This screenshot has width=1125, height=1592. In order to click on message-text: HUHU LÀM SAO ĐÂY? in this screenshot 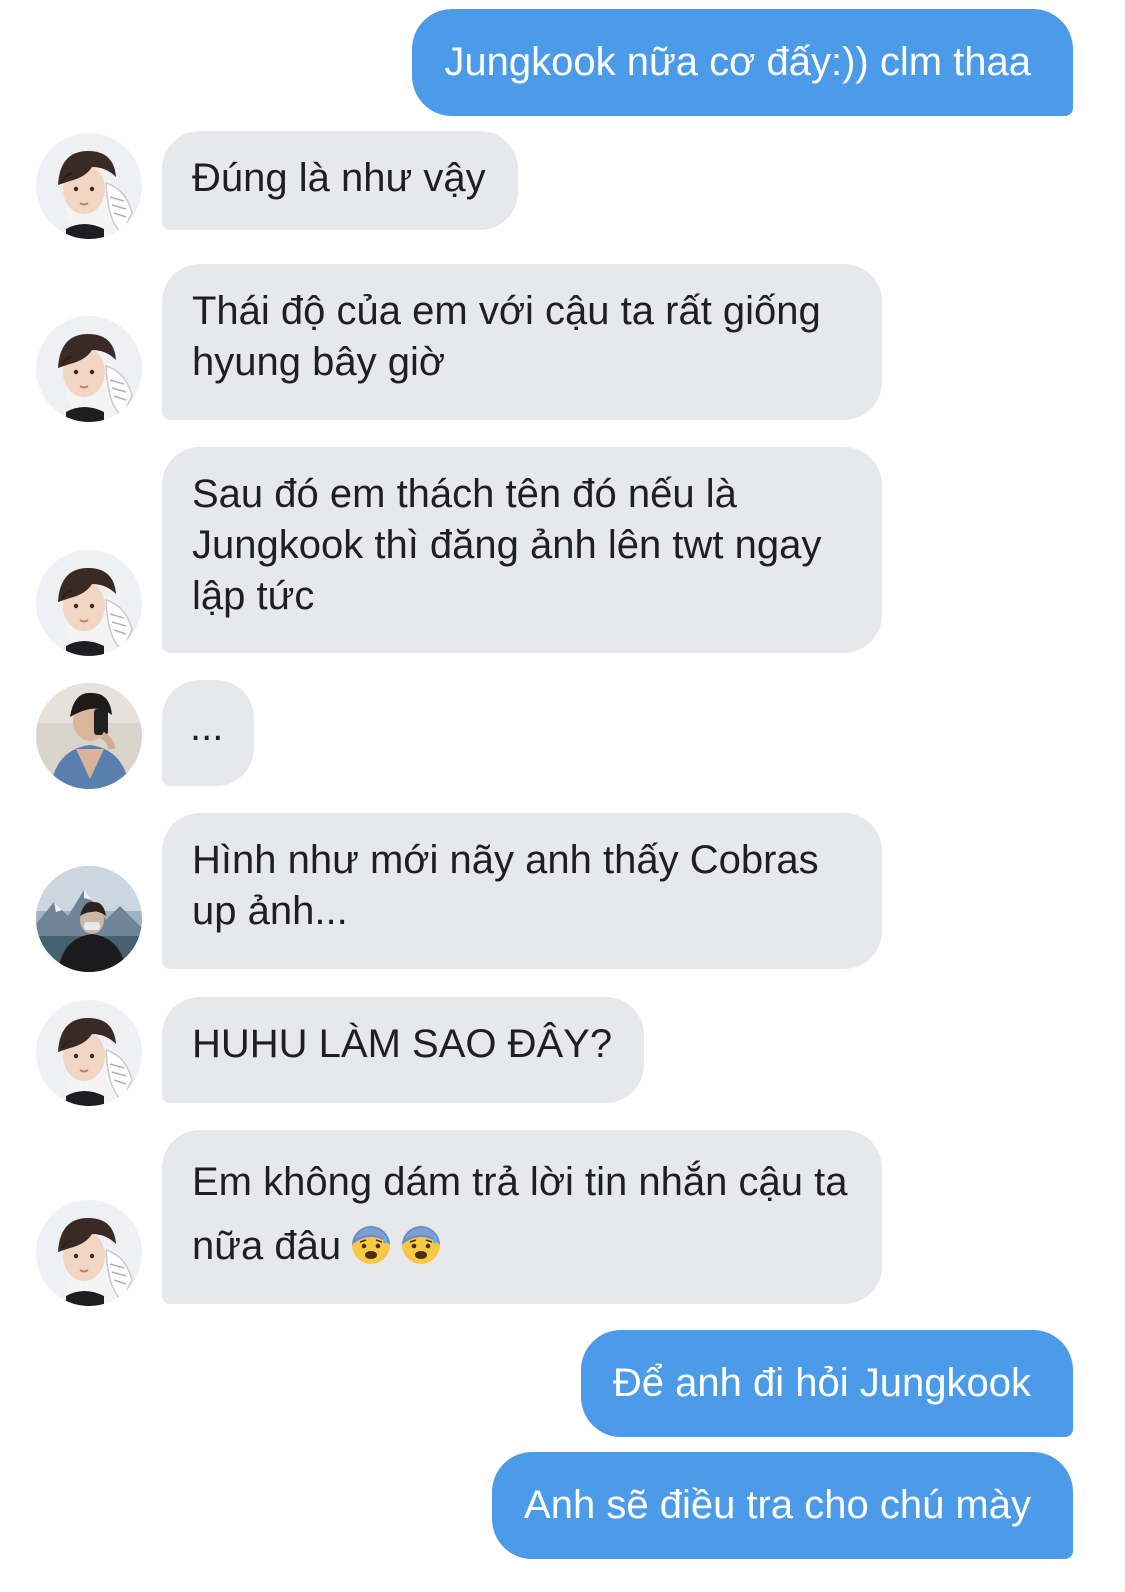, I will do `click(402, 1044)`.